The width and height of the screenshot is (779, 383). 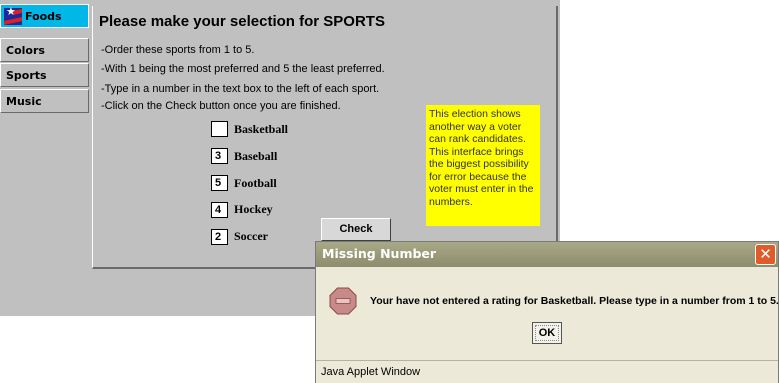 What do you see at coordinates (219, 156) in the screenshot?
I see `rank-input-baseball: 3` at bounding box center [219, 156].